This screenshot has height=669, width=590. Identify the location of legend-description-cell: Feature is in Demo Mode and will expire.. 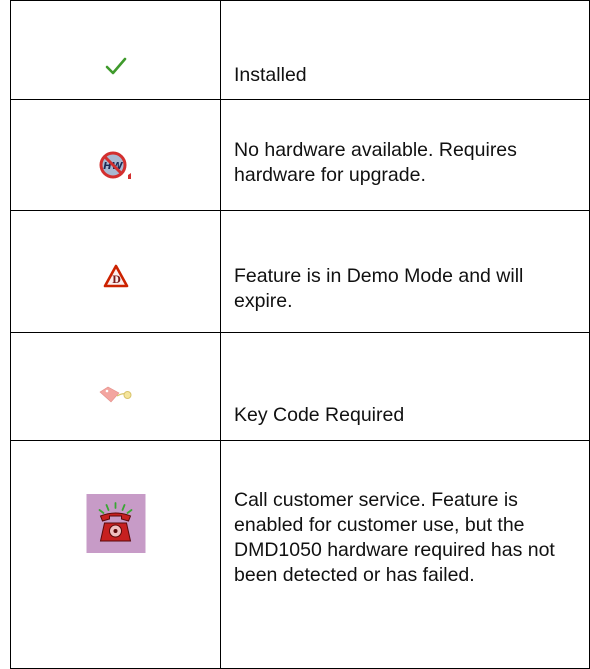
(405, 271).